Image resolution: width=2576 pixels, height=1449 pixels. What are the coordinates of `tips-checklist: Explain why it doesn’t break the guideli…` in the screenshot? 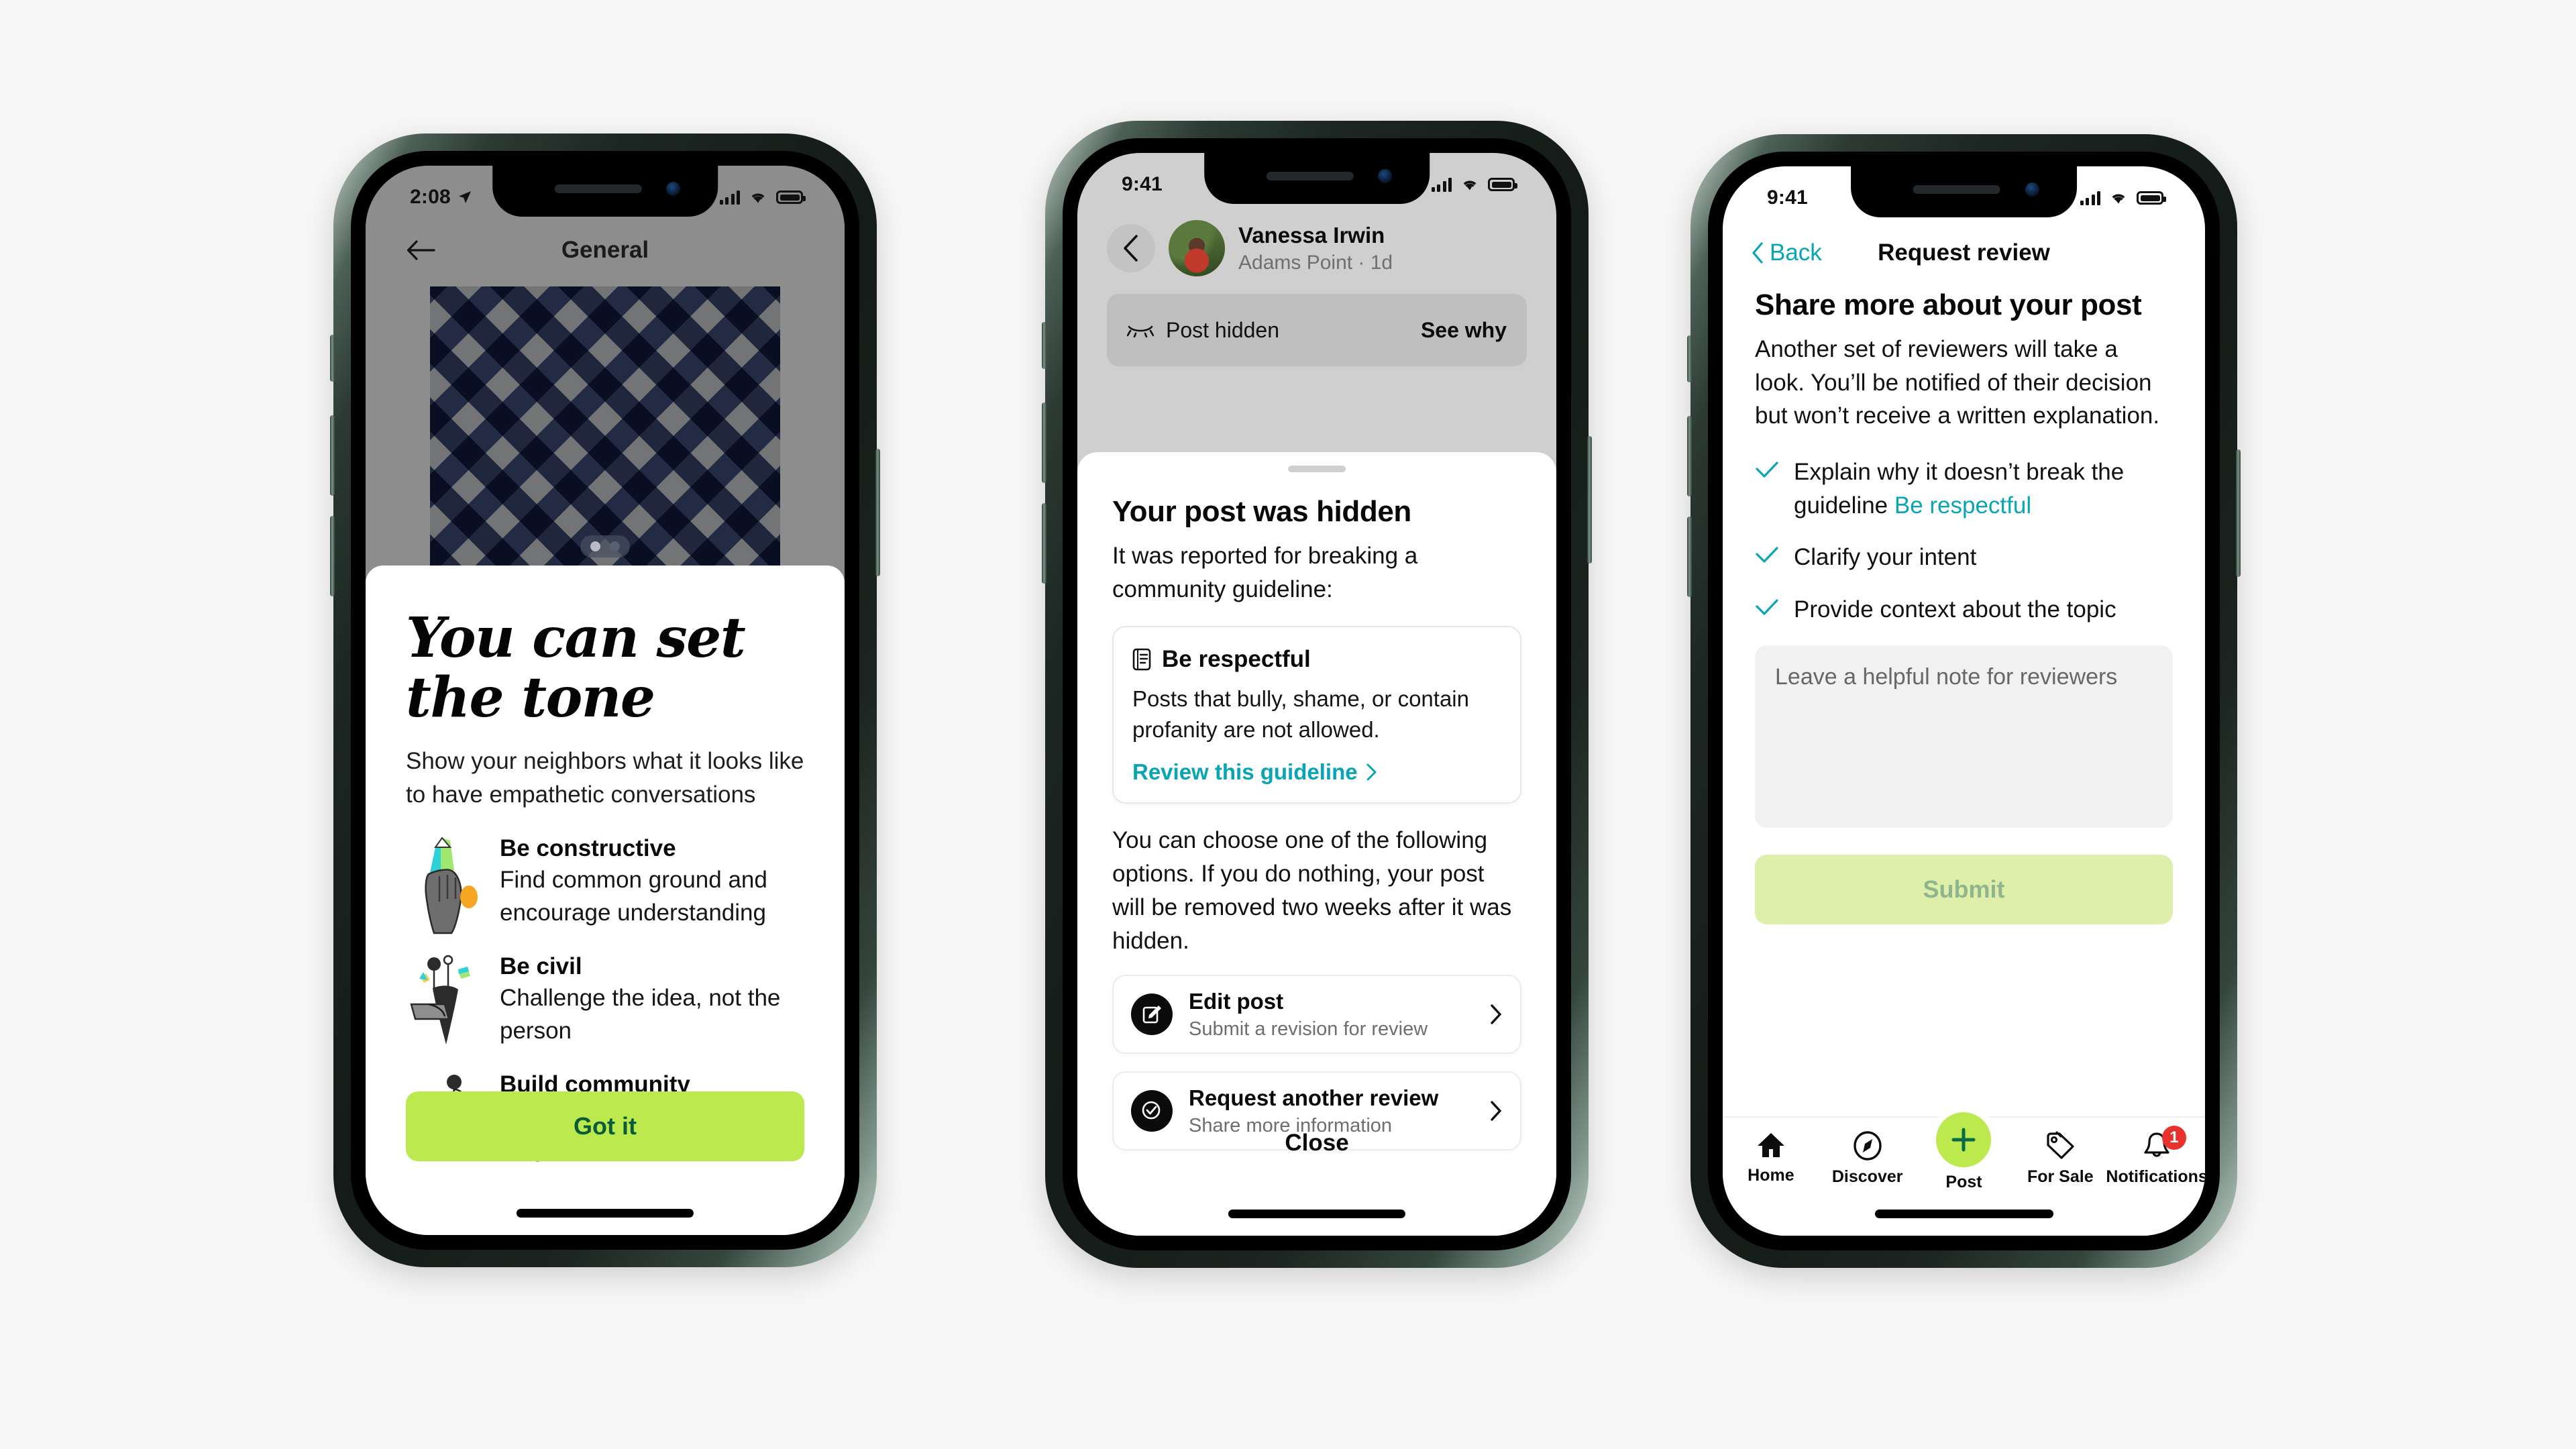 It's located at (1964, 541).